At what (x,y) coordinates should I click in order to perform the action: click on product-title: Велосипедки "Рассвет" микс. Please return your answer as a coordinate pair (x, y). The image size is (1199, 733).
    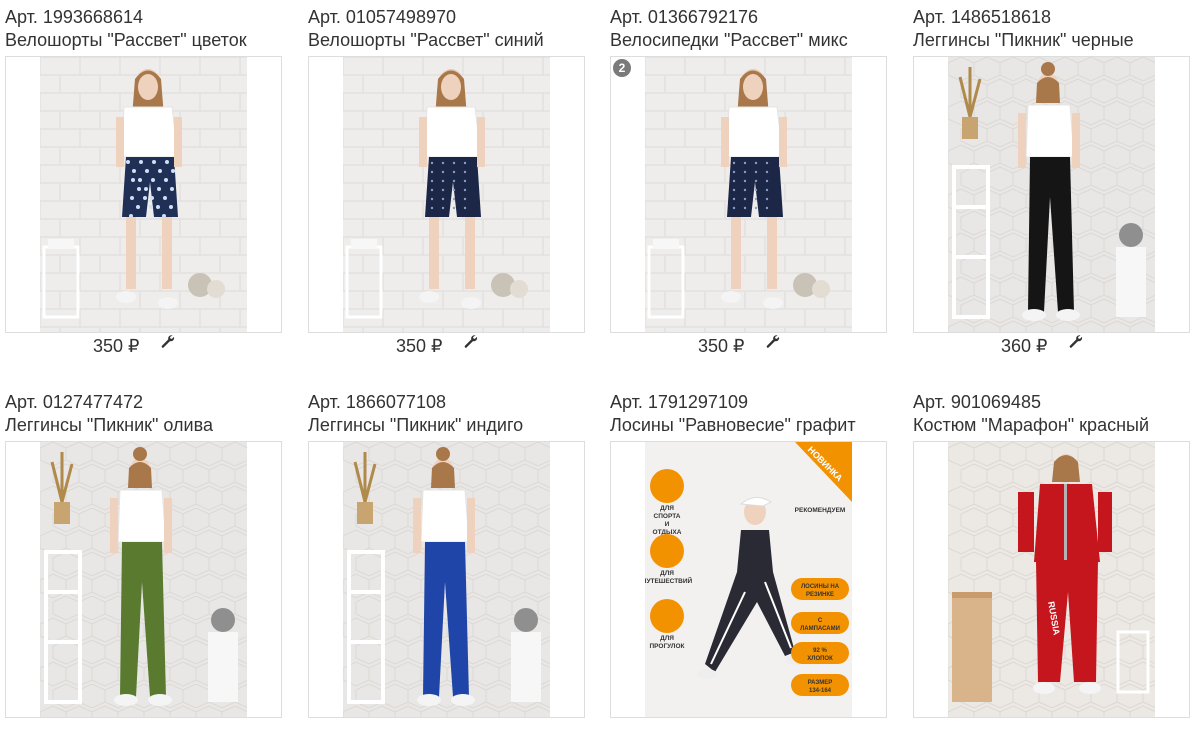
    Looking at the image, I should click on (748, 40).